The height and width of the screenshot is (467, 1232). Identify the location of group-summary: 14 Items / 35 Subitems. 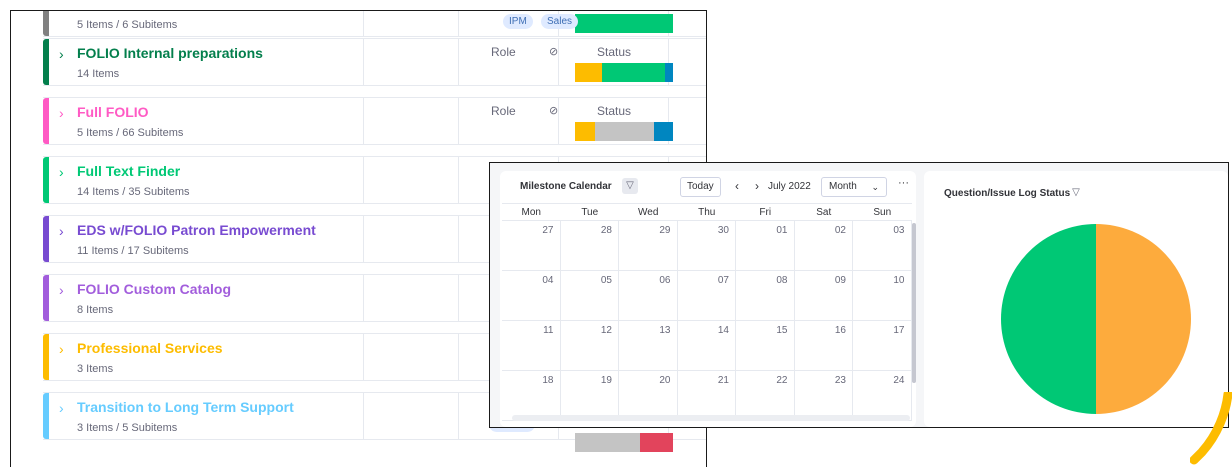
(133, 192).